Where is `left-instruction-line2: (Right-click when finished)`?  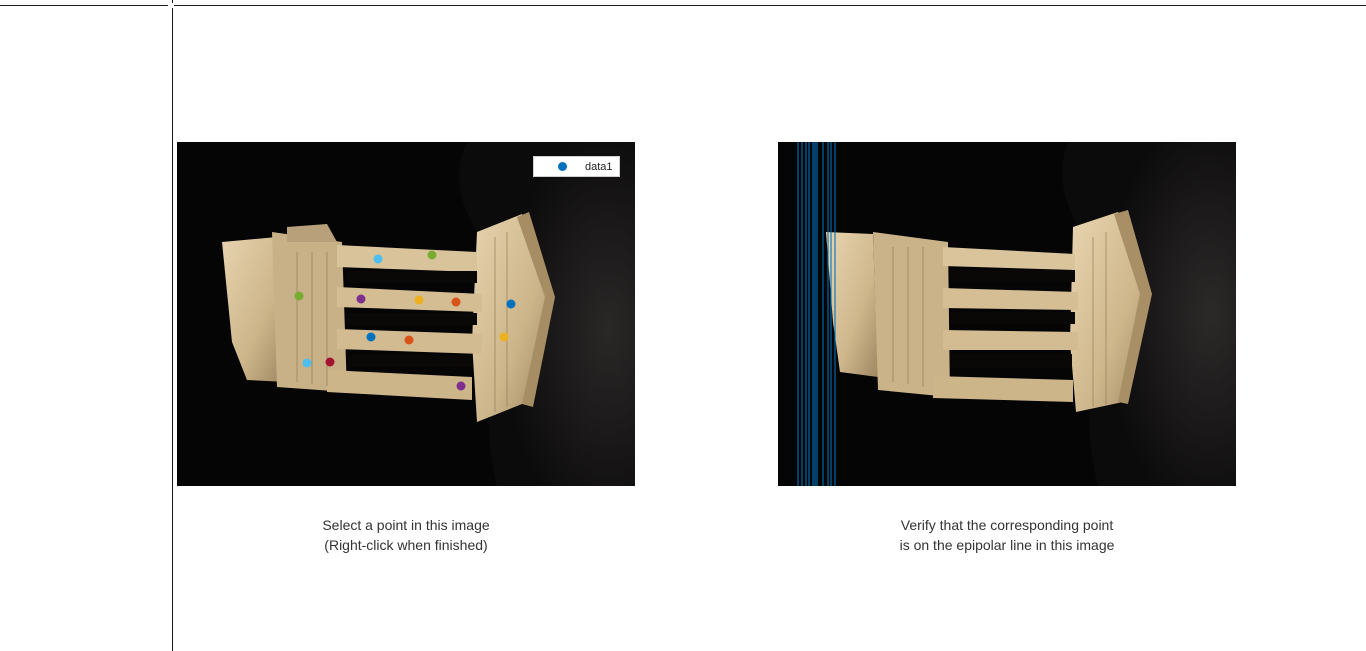
left-instruction-line2: (Right-click when finished) is located at coordinates (406, 545).